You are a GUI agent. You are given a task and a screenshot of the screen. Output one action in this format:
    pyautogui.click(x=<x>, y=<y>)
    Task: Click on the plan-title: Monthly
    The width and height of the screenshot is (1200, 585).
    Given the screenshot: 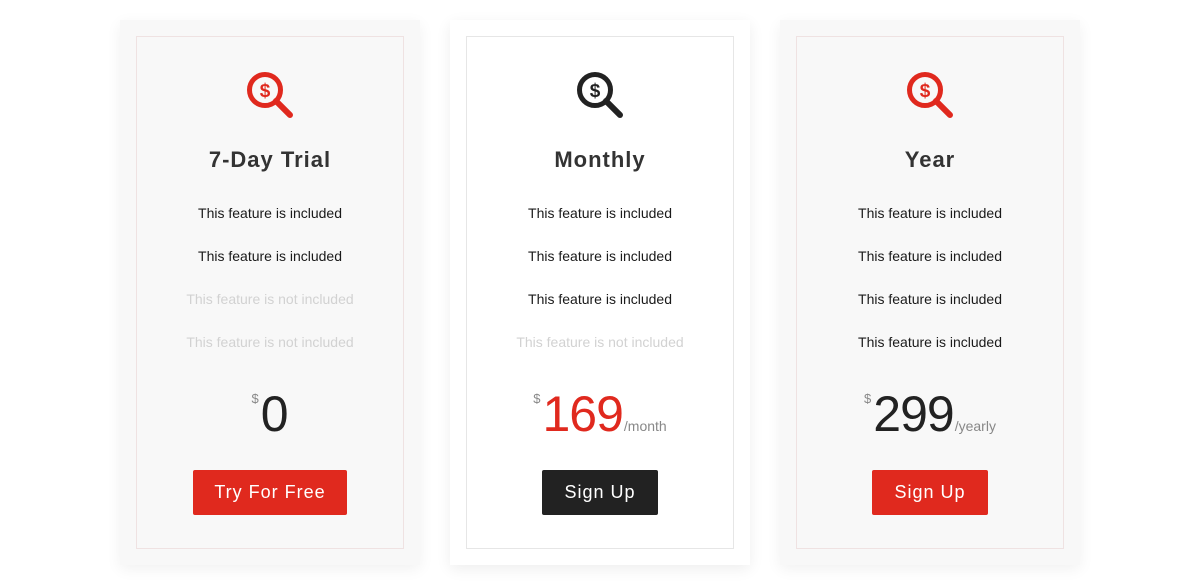 What is the action you would take?
    pyautogui.click(x=600, y=159)
    